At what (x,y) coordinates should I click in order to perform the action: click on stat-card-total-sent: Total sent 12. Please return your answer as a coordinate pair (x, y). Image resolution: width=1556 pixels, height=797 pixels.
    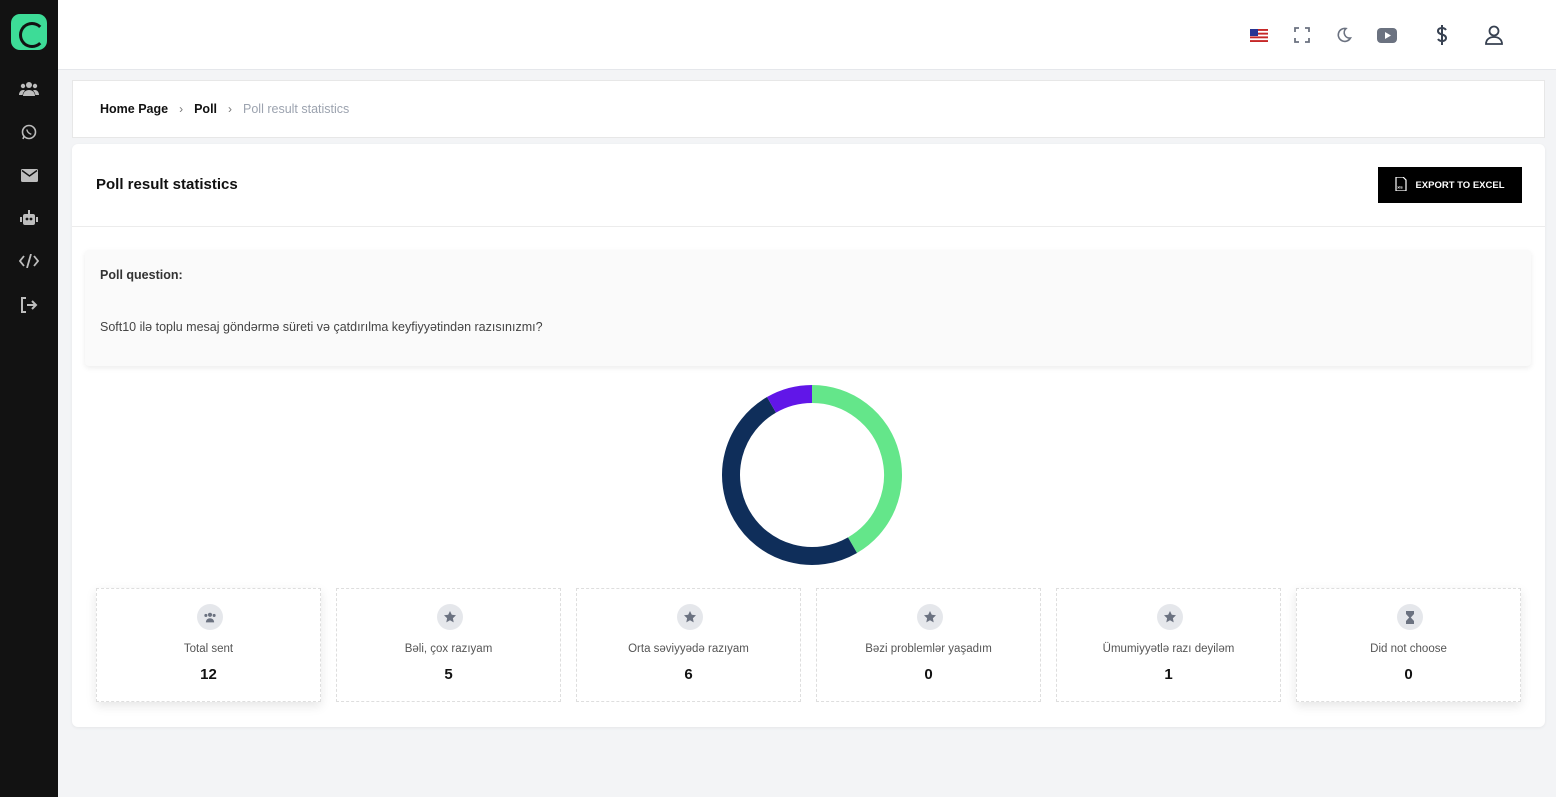
    Looking at the image, I should click on (208, 645).